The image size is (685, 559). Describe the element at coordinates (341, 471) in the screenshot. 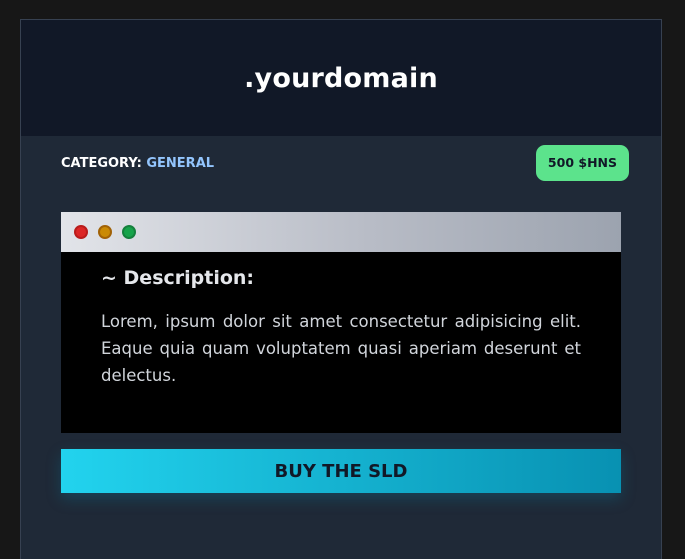

I see `buy-sld-button: BUY THE SLD` at that location.